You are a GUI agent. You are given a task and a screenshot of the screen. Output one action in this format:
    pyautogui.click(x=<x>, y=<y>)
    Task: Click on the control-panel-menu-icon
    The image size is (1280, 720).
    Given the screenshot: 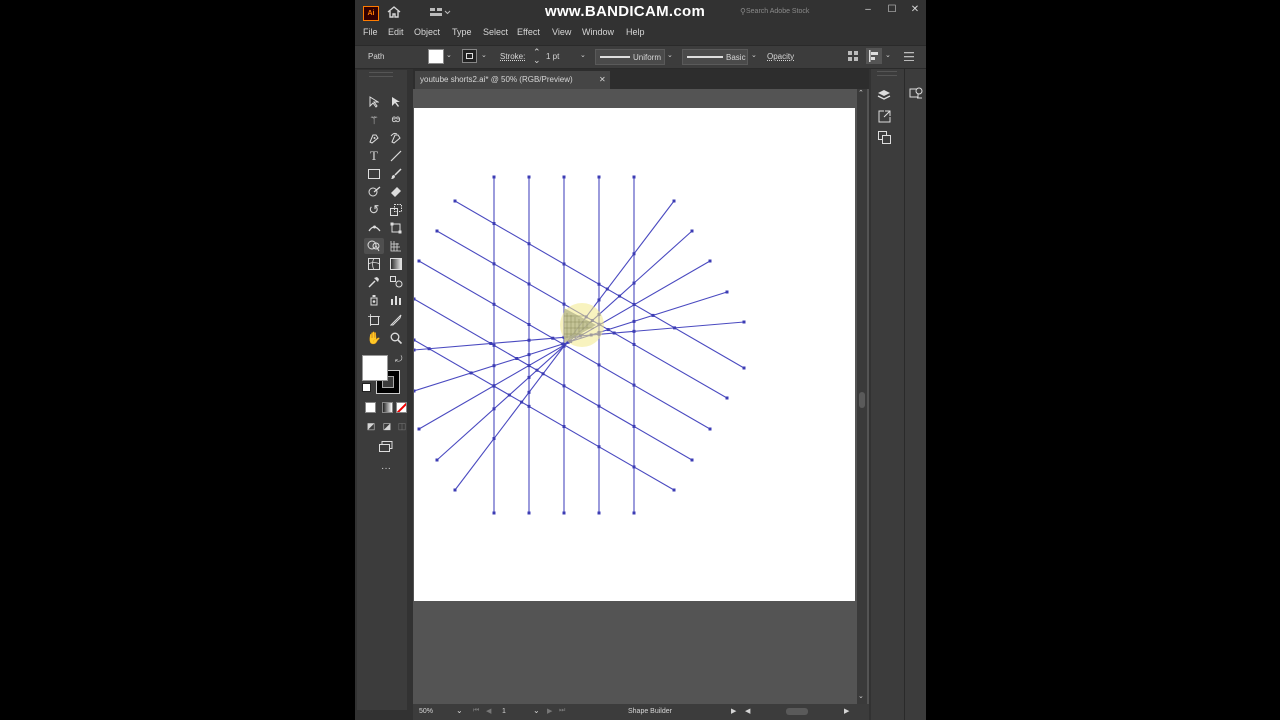 What is the action you would take?
    pyautogui.click(x=909, y=56)
    